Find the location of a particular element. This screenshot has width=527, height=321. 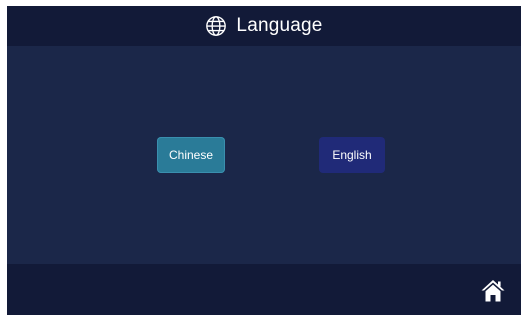

header-title-group: Language is located at coordinates (263, 26).